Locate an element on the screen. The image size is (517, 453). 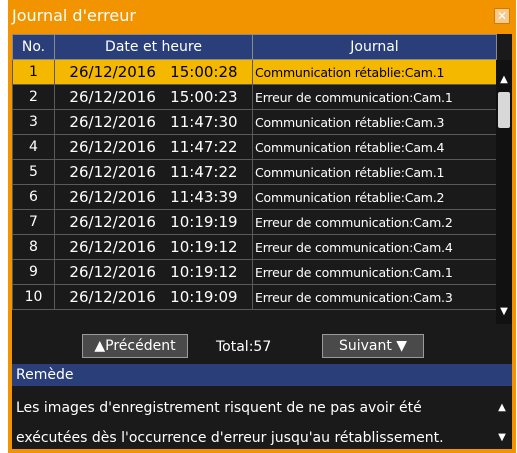
scroll-down-arrow-icon: ▼ is located at coordinates (504, 312).